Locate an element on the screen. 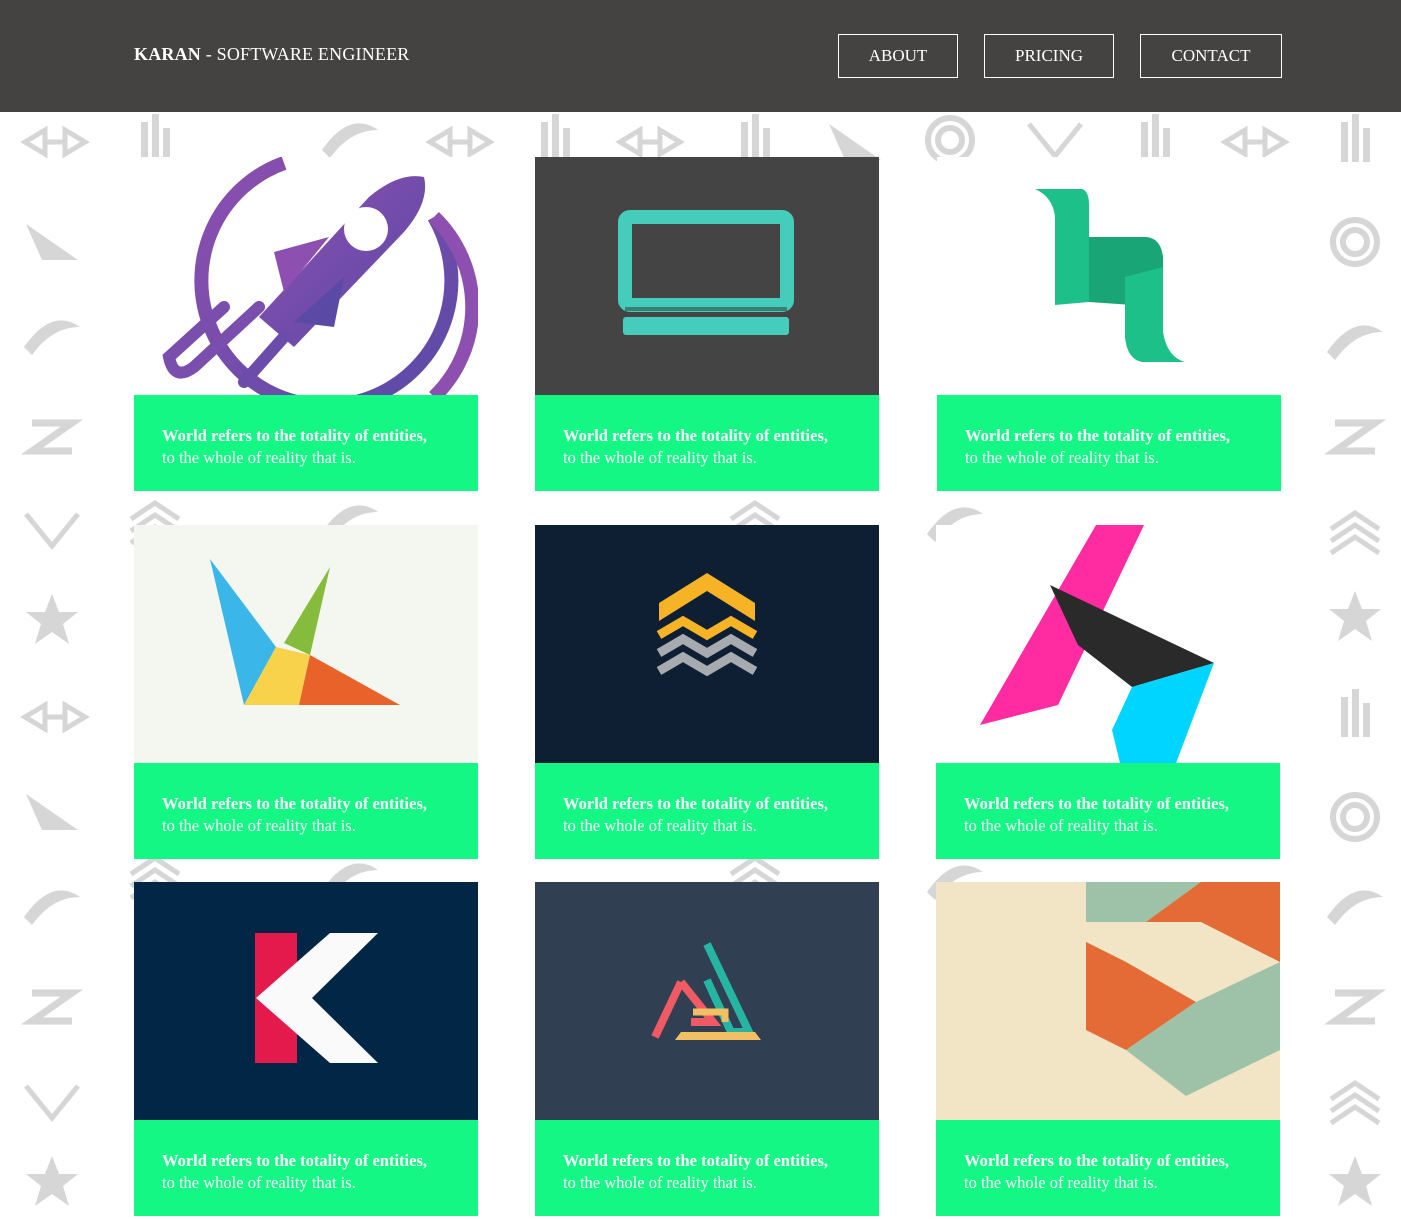 This screenshot has width=1401, height=1219. brand-role: SOFTWARE ENGINEER is located at coordinates (313, 54).